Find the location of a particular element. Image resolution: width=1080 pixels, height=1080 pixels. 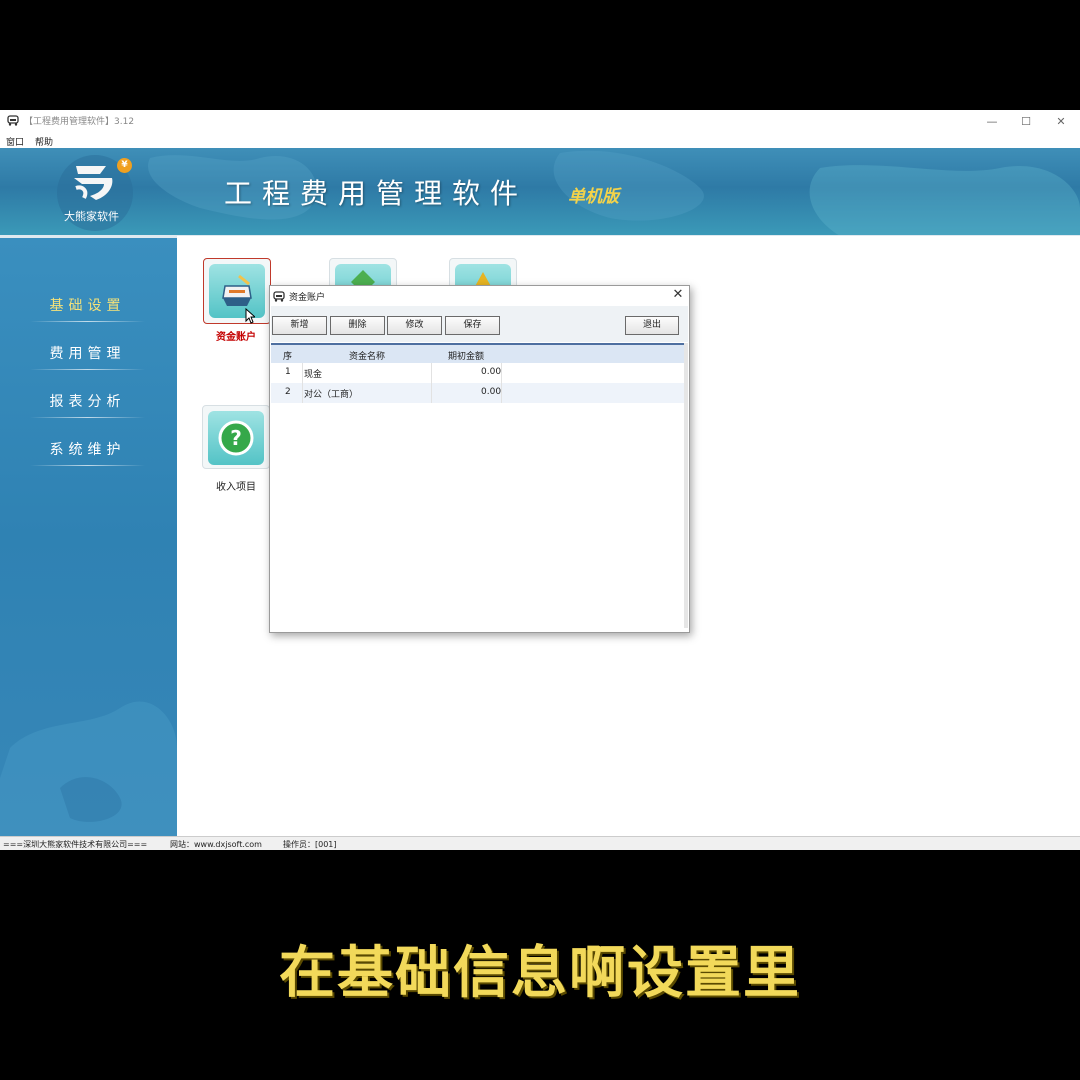

question-icon: ? is located at coordinates (236, 438).